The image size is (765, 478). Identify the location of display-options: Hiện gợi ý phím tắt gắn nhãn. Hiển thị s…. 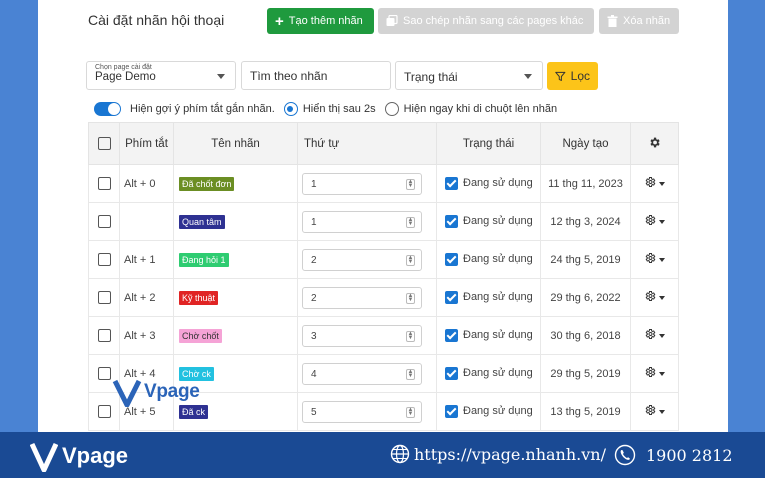
(325, 109).